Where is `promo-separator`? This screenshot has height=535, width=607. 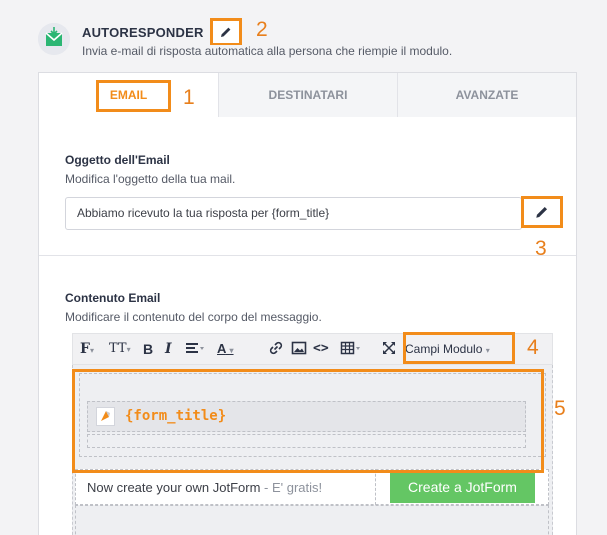 promo-separator is located at coordinates (375, 487).